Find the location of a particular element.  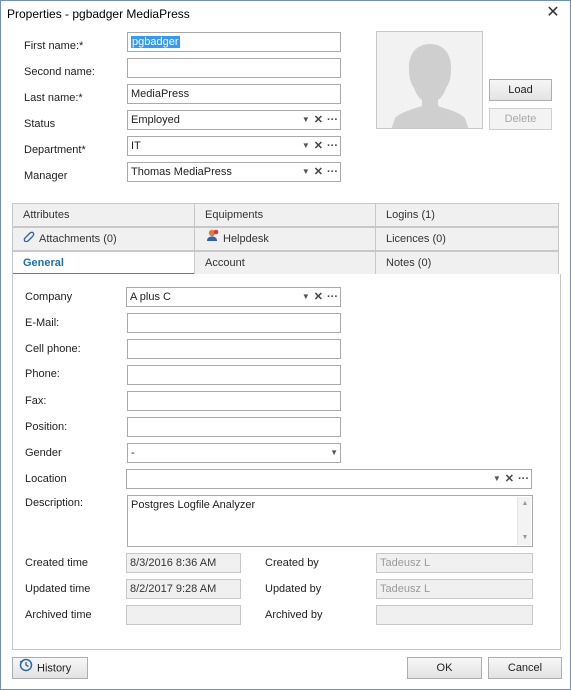

department-label: Department* is located at coordinates (55, 150).